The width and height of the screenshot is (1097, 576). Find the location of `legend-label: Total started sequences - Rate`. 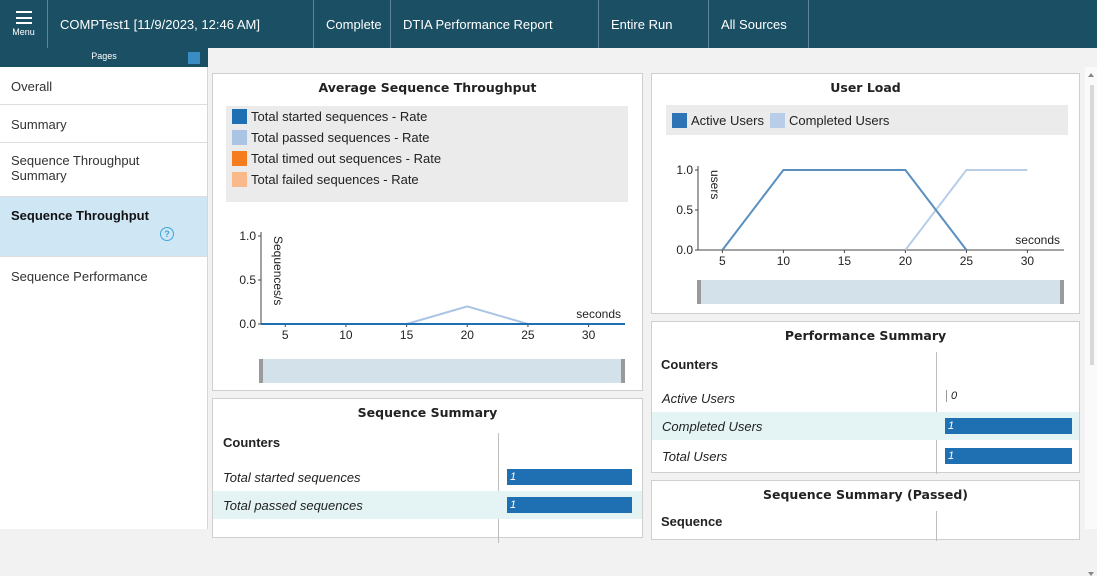

legend-label: Total started sequences - Rate is located at coordinates (339, 116).